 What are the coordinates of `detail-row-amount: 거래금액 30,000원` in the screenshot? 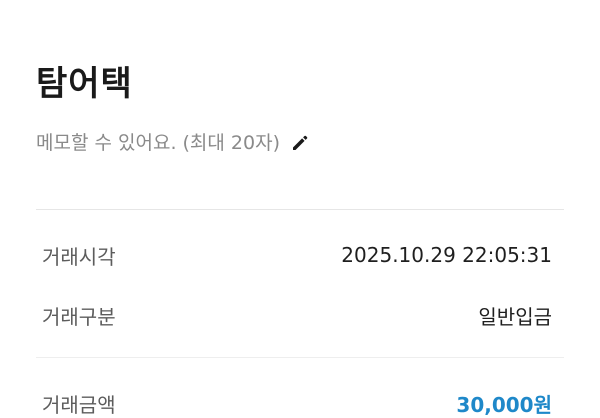 It's located at (297, 402).